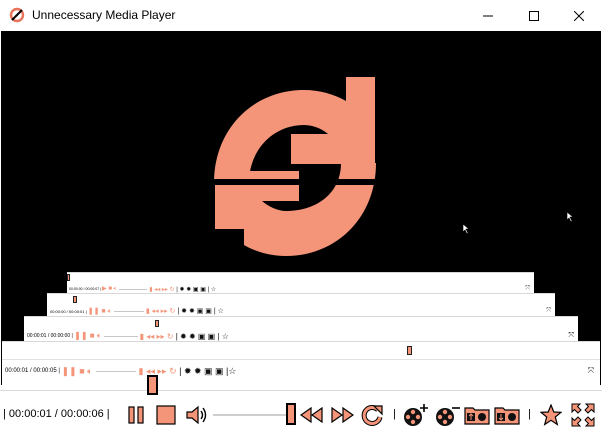  I want to click on favorite-button, so click(551, 415).